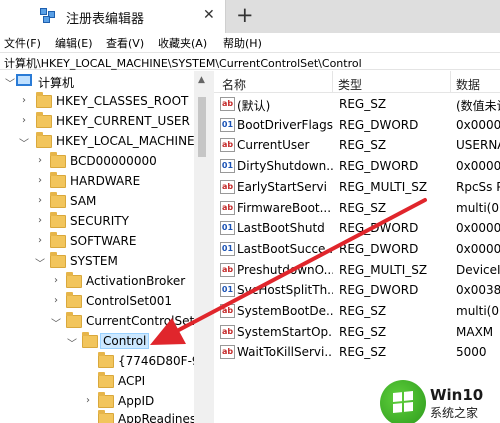 Image resolution: width=500 pixels, height=423 pixels. What do you see at coordinates (105, 19) in the screenshot?
I see `tab-title: 注册表编辑器` at bounding box center [105, 19].